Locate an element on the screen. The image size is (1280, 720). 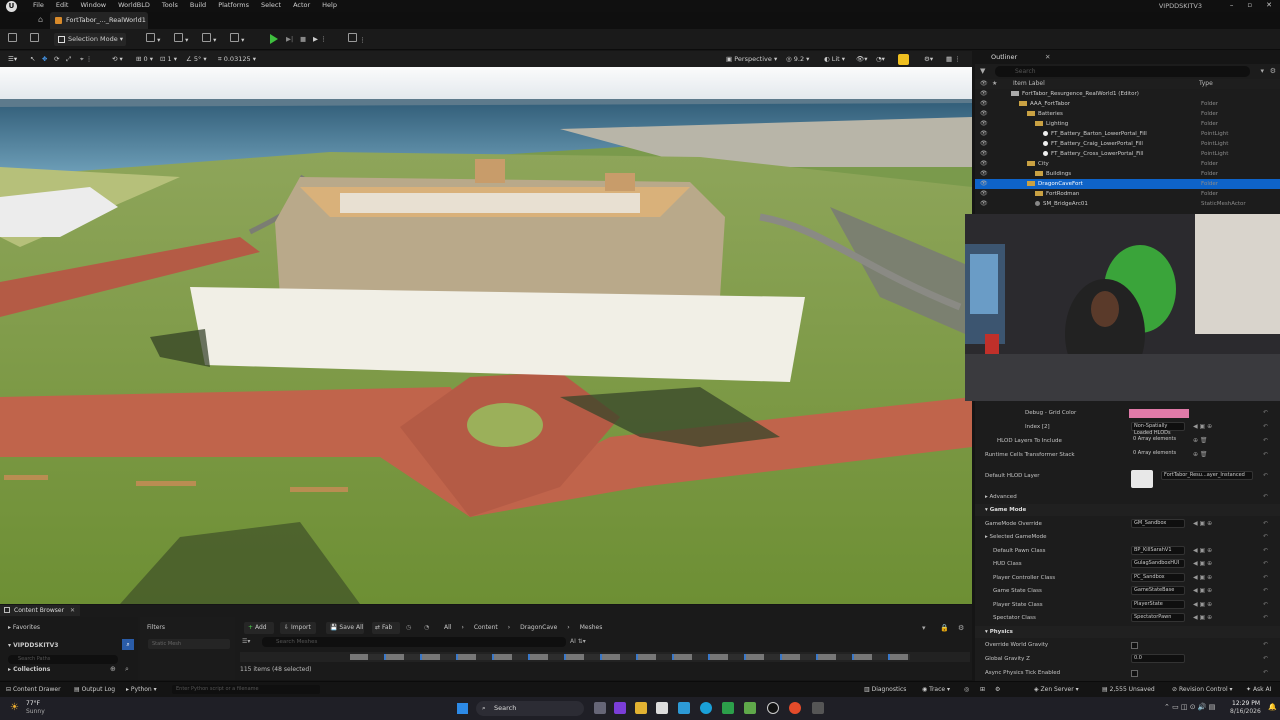
output-log-button: ▤ Output Log is located at coordinates (94, 689).